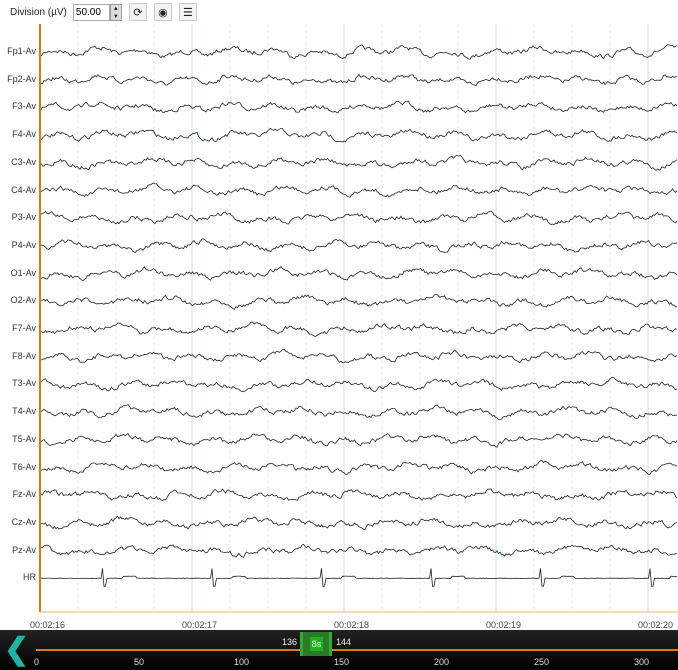 The height and width of the screenshot is (670, 678). I want to click on channel-label: Pz-Av, so click(24, 549).